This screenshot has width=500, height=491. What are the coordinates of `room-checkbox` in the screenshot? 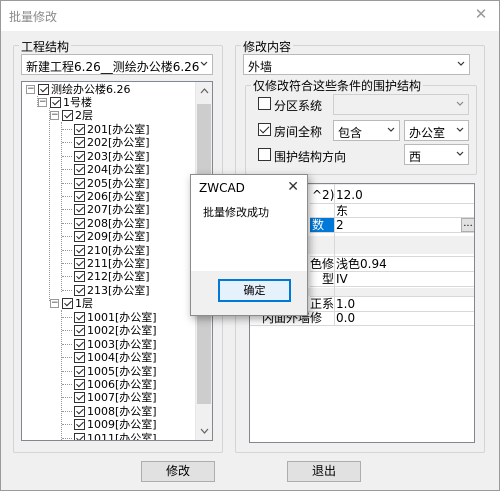 It's located at (264, 129).